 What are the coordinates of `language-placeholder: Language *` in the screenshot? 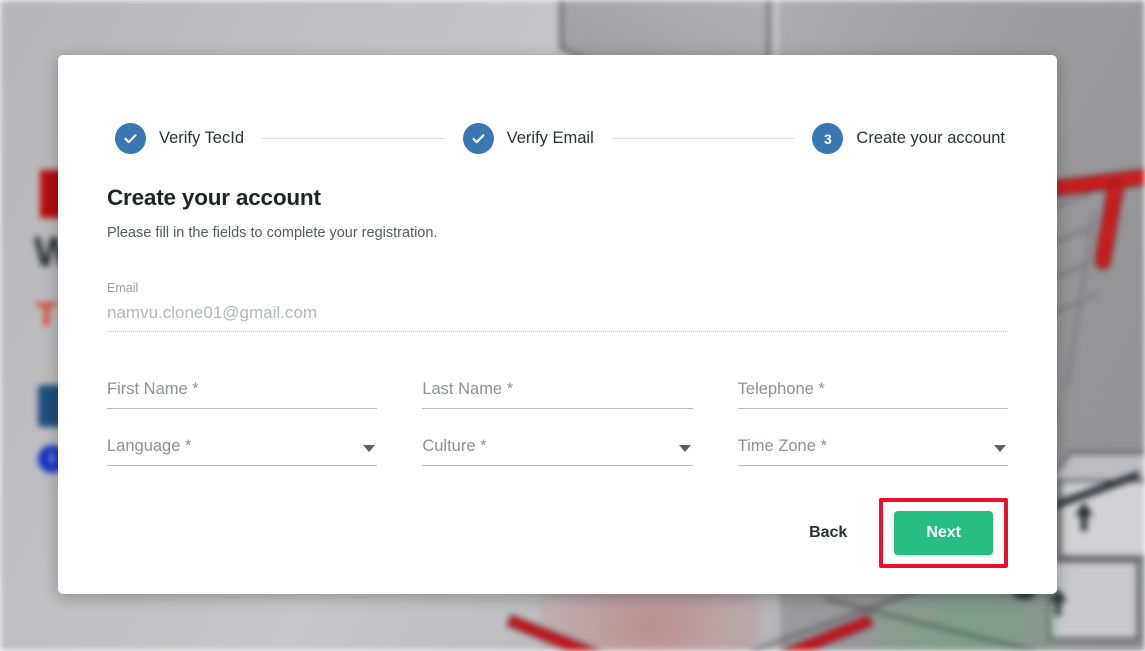 It's located at (149, 446).